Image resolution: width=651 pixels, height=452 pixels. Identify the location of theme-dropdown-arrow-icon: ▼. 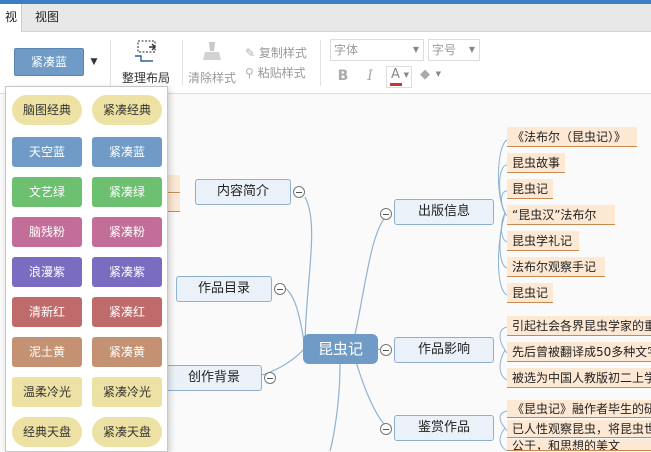
(94, 62).